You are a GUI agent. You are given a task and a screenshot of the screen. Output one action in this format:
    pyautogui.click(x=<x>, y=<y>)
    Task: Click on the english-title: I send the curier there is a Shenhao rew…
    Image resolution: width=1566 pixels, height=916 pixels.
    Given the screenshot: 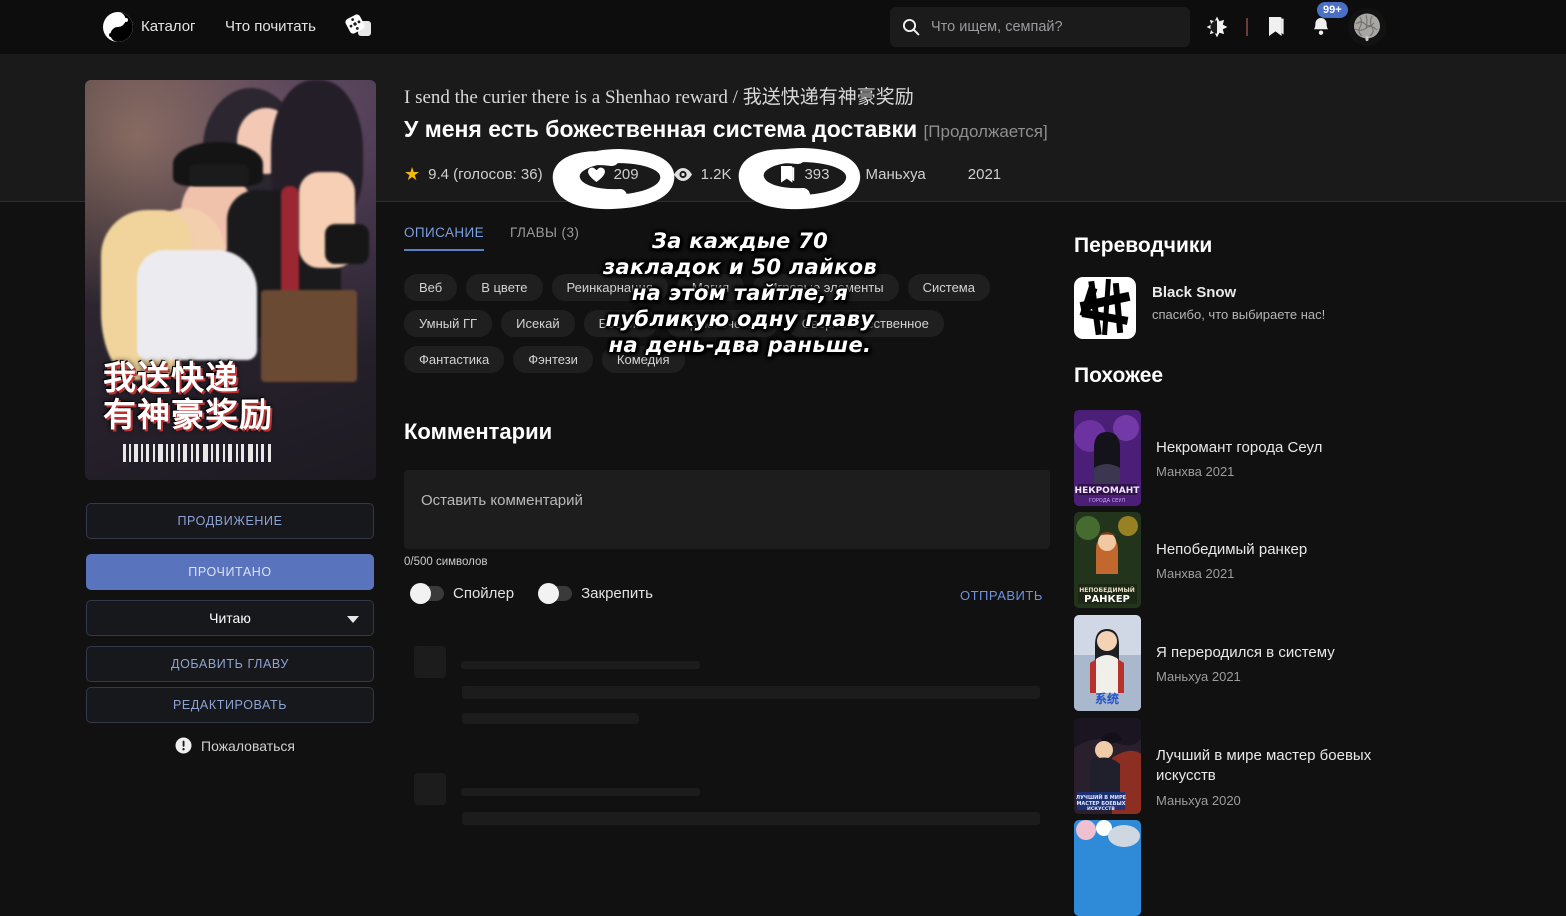 What is the action you would take?
    pyautogui.click(x=659, y=97)
    